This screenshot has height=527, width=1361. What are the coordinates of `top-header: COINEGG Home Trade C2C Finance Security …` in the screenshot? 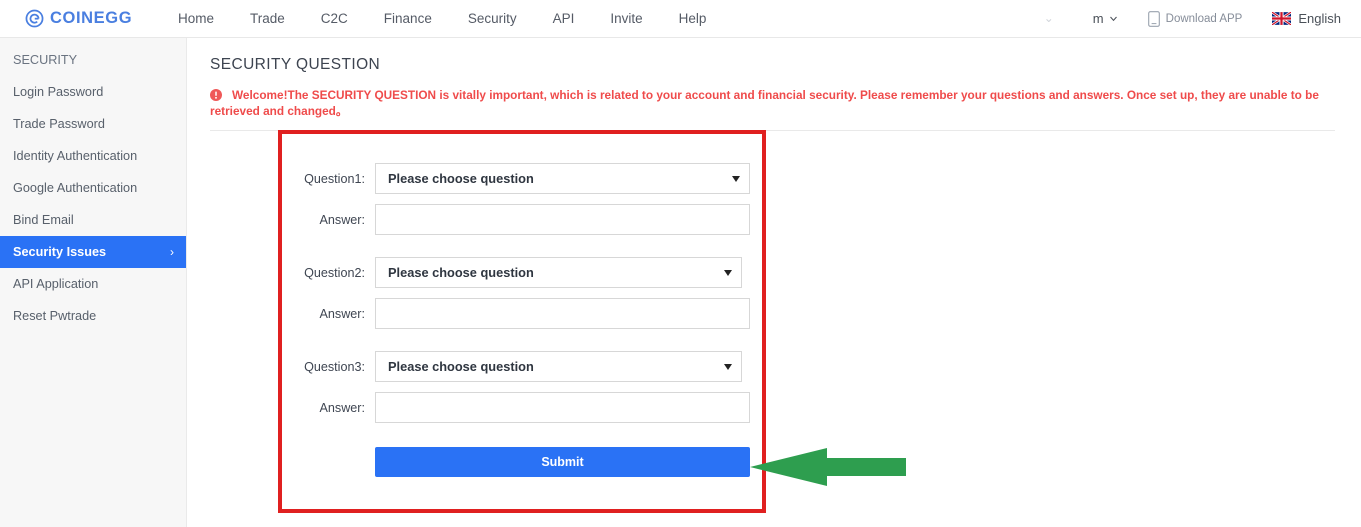 It's located at (680, 19).